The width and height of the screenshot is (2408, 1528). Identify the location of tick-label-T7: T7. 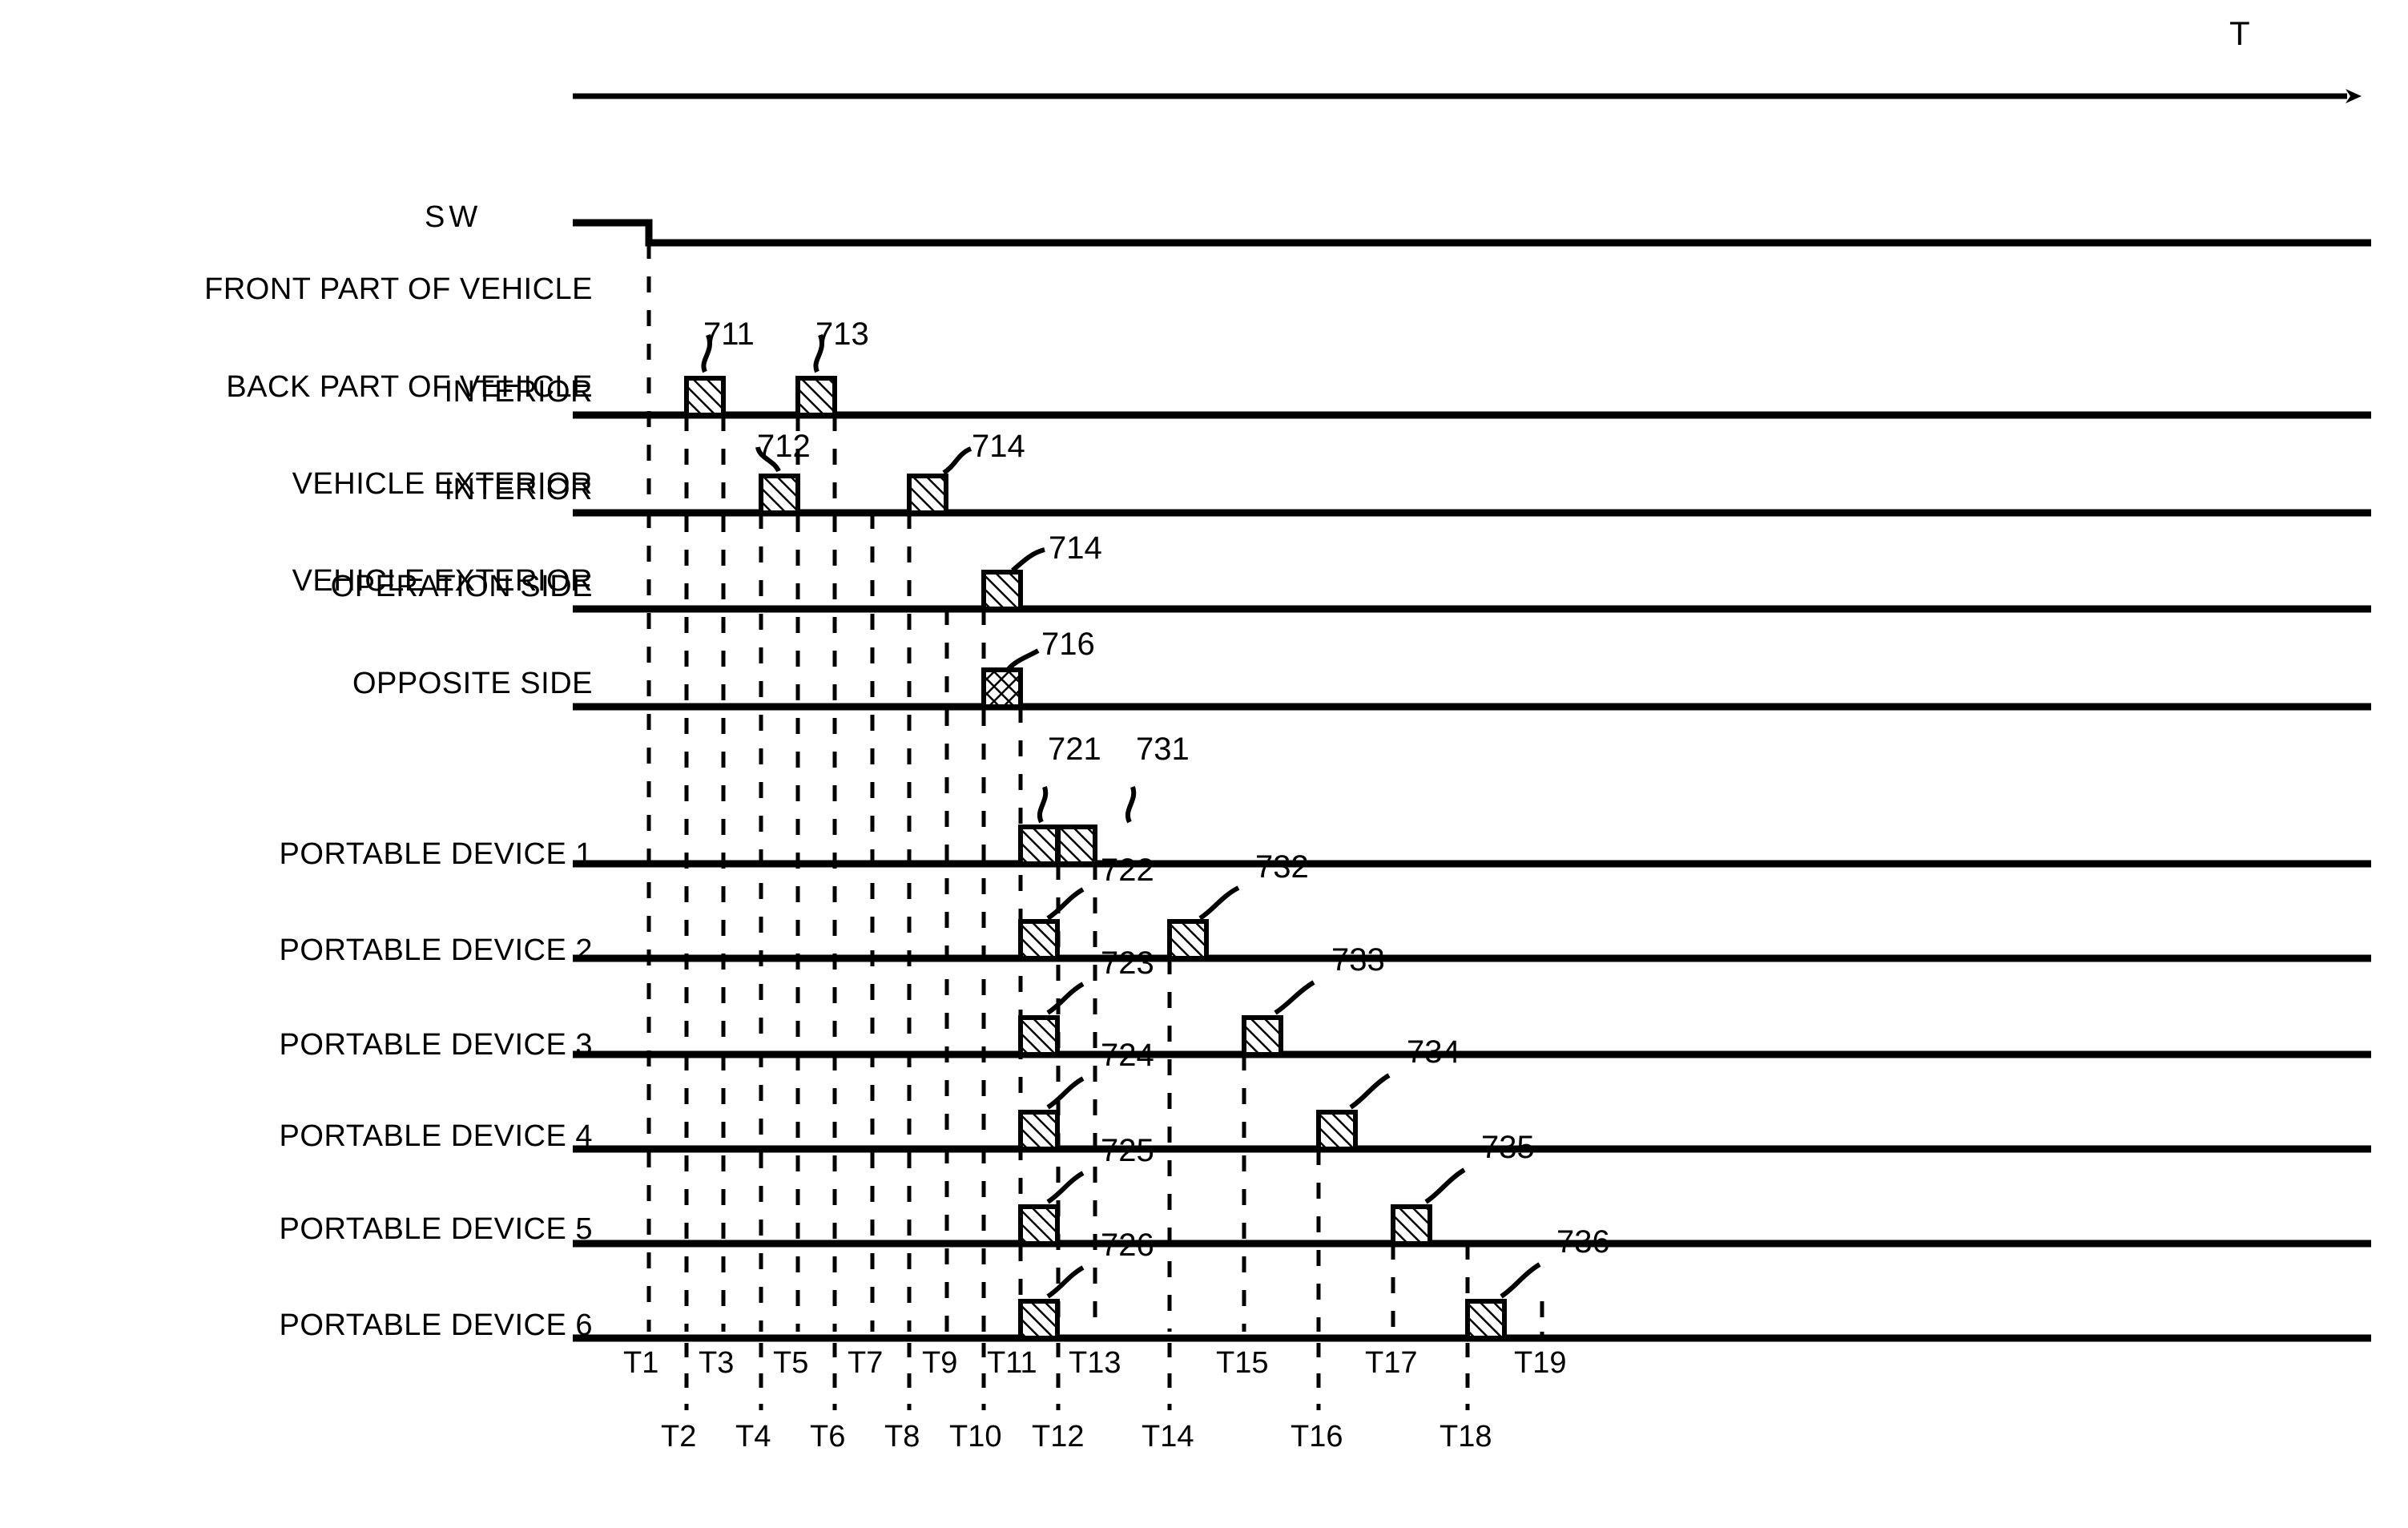
(866, 1363).